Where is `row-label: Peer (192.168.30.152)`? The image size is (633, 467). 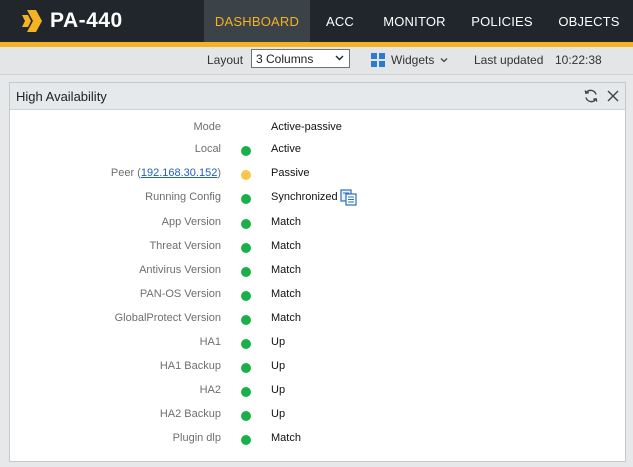 row-label: Peer (192.168.30.152) is located at coordinates (166, 173).